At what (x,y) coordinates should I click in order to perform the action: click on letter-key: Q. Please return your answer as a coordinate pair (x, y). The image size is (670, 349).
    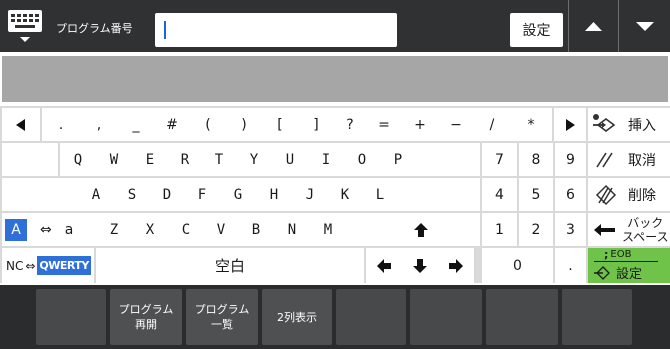
    Looking at the image, I should click on (78, 159).